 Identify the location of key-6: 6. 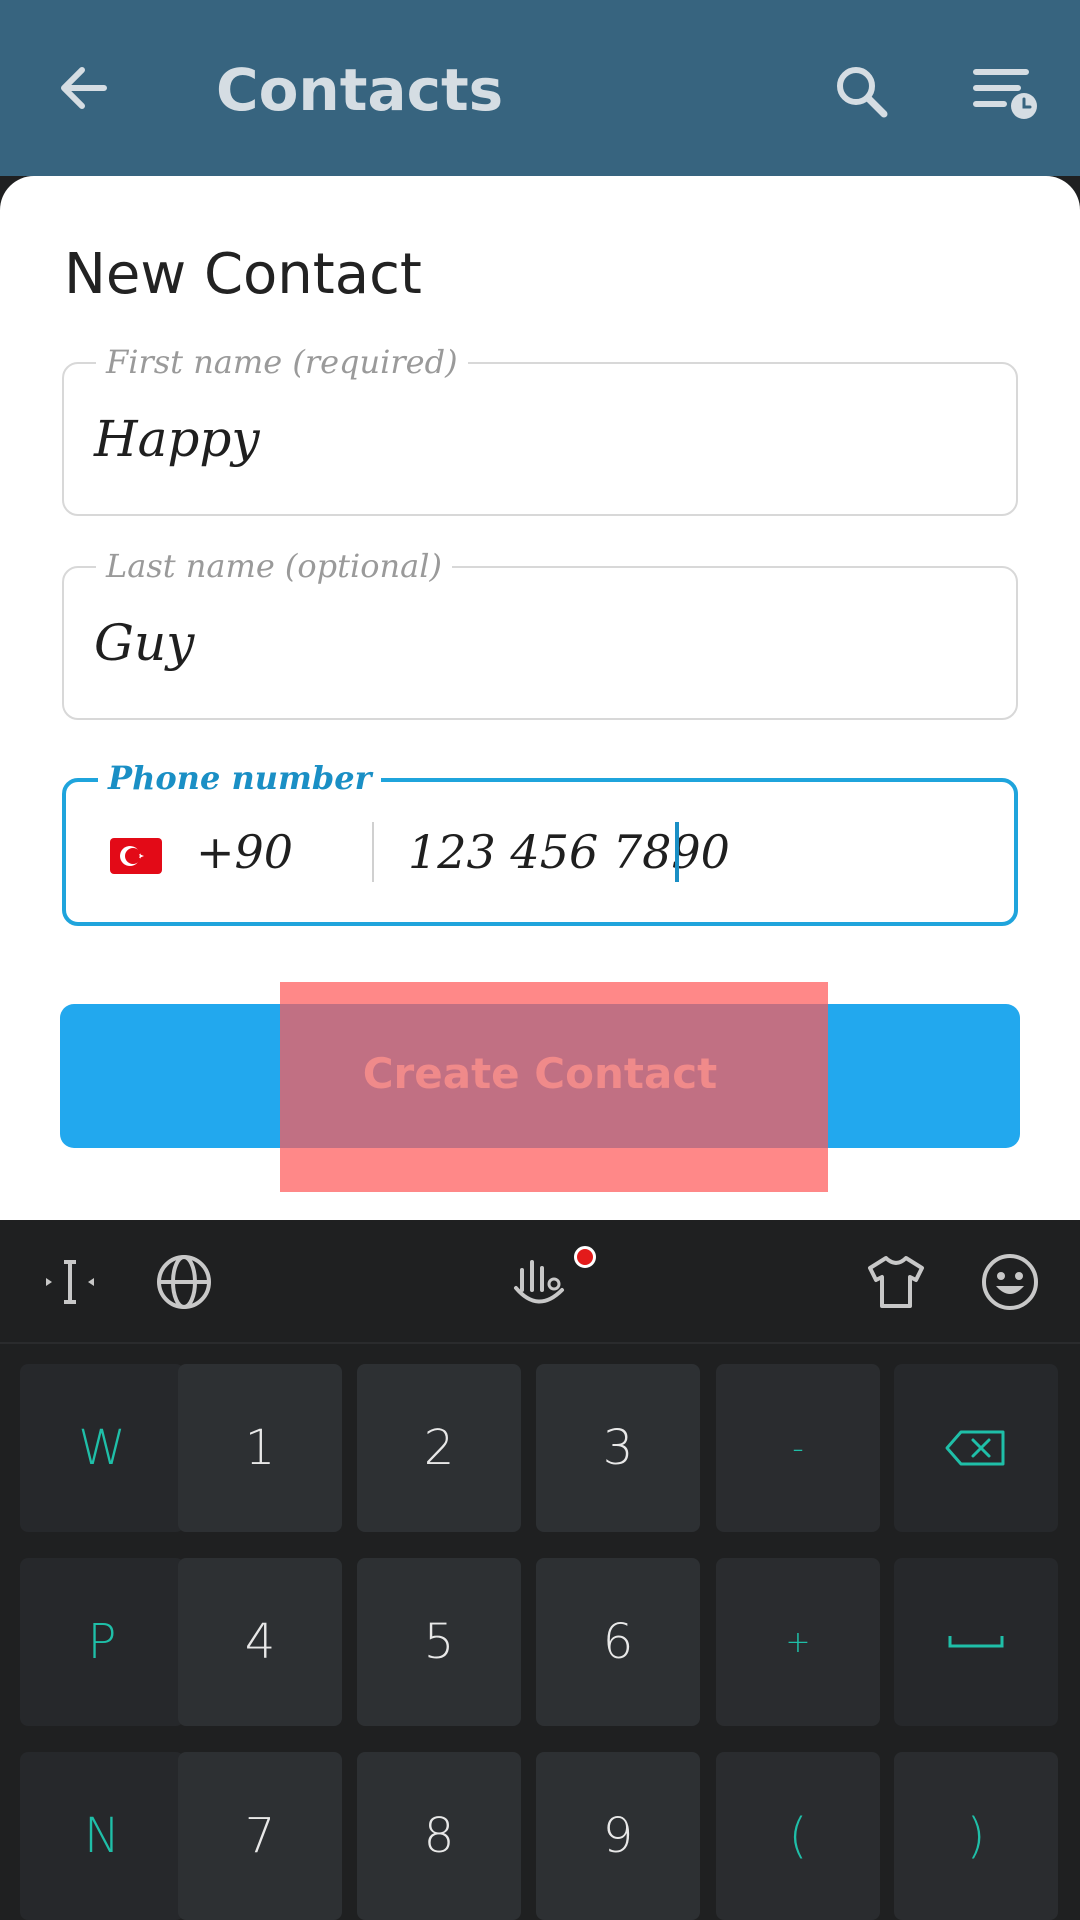
(618, 1642).